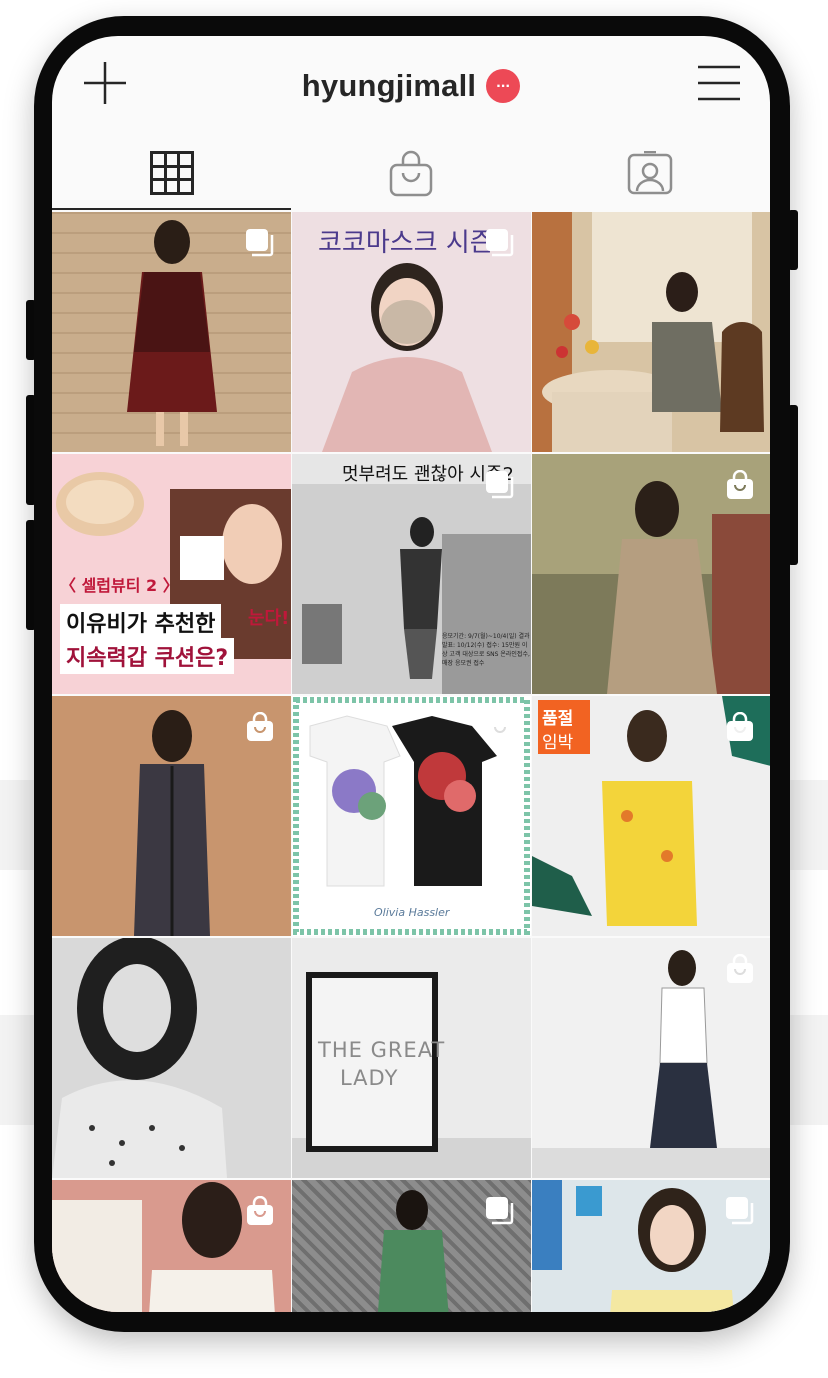 The width and height of the screenshot is (828, 1378). I want to click on post-overlay-text: 〈 셀럽뷰티 2 〉, so click(119, 585).